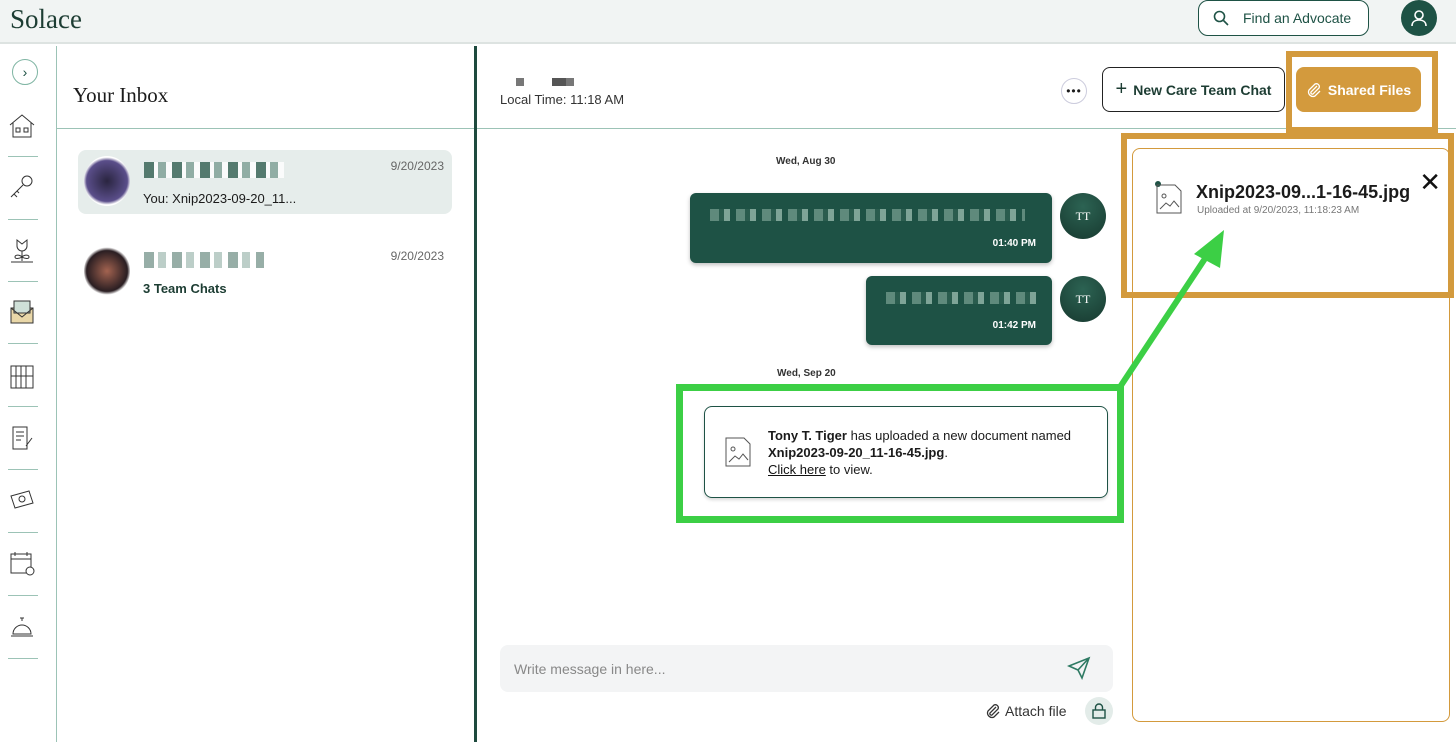 The image size is (1456, 742). I want to click on attach-file-button: Attach file, so click(1025, 711).